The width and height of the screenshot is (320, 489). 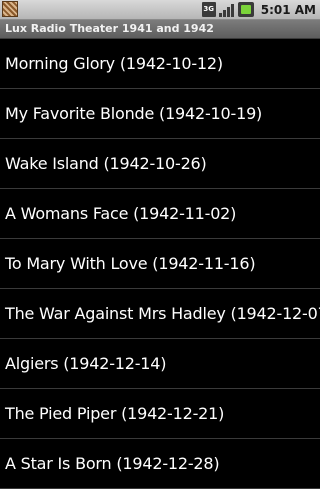 What do you see at coordinates (208, 9) in the screenshot?
I see `network-3g-icon: 3G` at bounding box center [208, 9].